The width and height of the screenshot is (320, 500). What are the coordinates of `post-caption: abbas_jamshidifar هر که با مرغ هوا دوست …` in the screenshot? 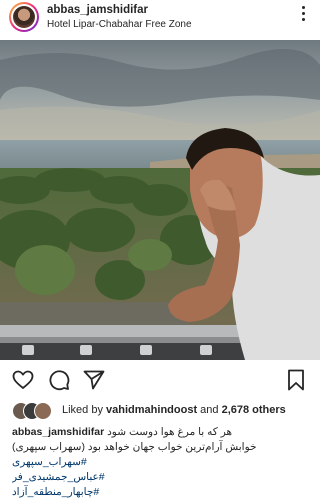 It's located at (160, 462).